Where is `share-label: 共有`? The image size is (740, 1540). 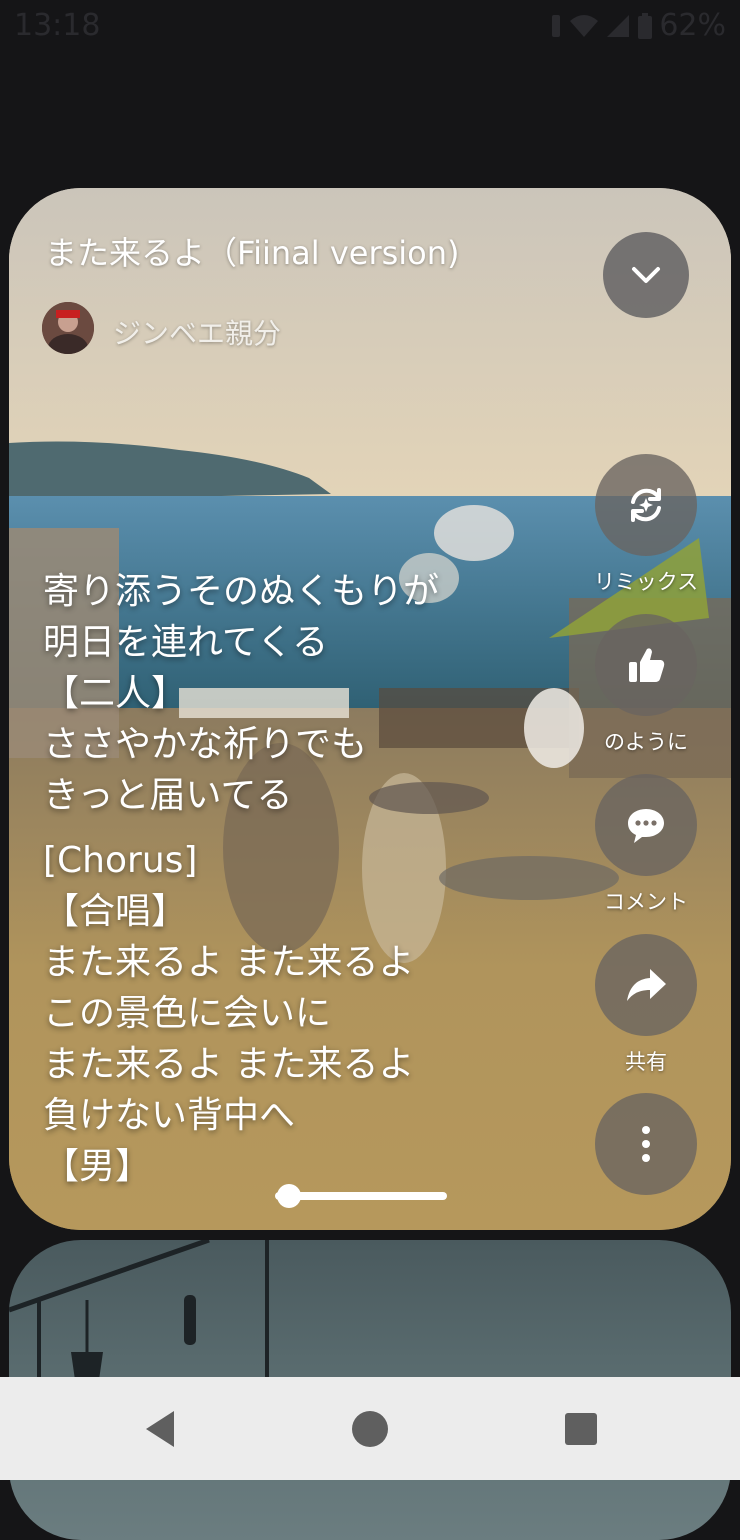 share-label: 共有 is located at coordinates (646, 1062).